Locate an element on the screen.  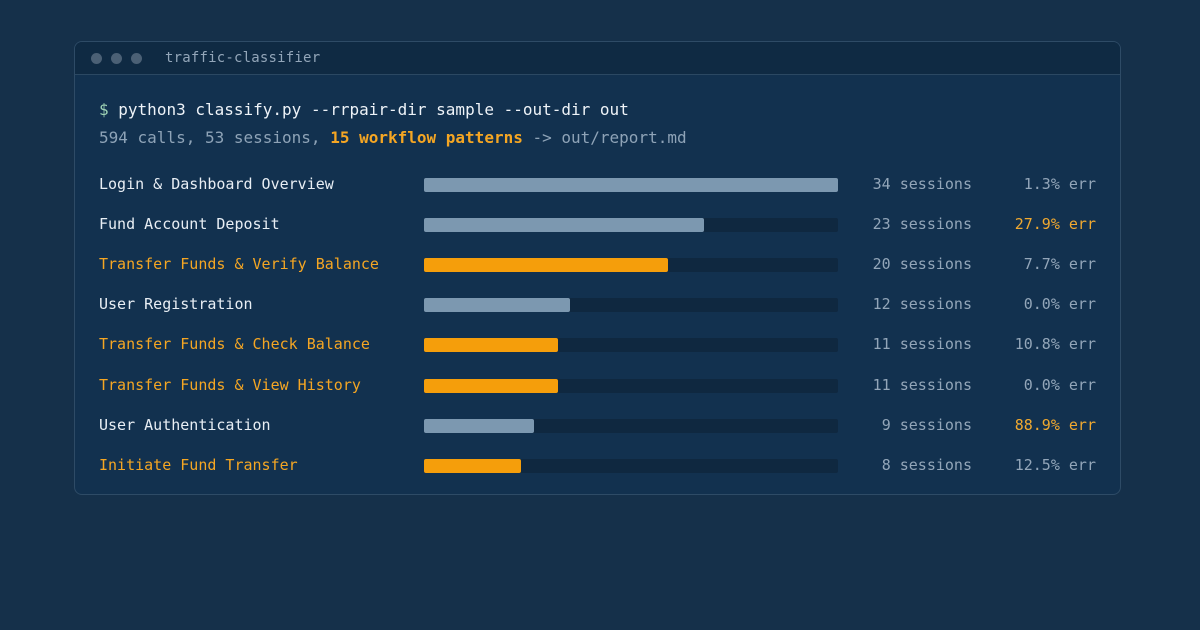
error-rate: 1.3% err is located at coordinates (1059, 184).